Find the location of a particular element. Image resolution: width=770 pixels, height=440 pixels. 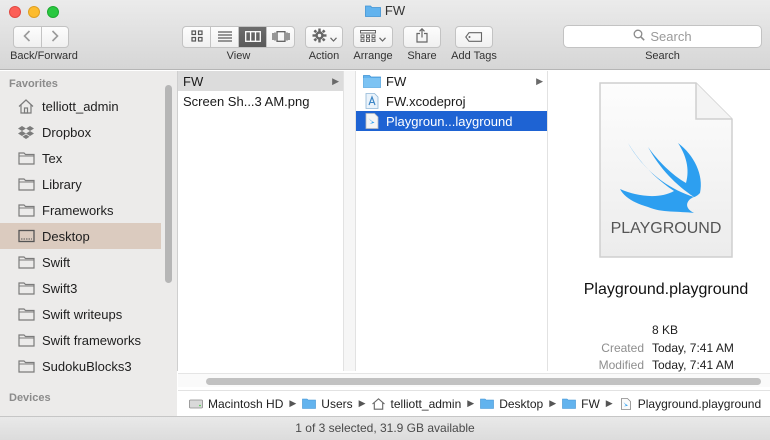

path-item-label: Desktop is located at coordinates (521, 403).